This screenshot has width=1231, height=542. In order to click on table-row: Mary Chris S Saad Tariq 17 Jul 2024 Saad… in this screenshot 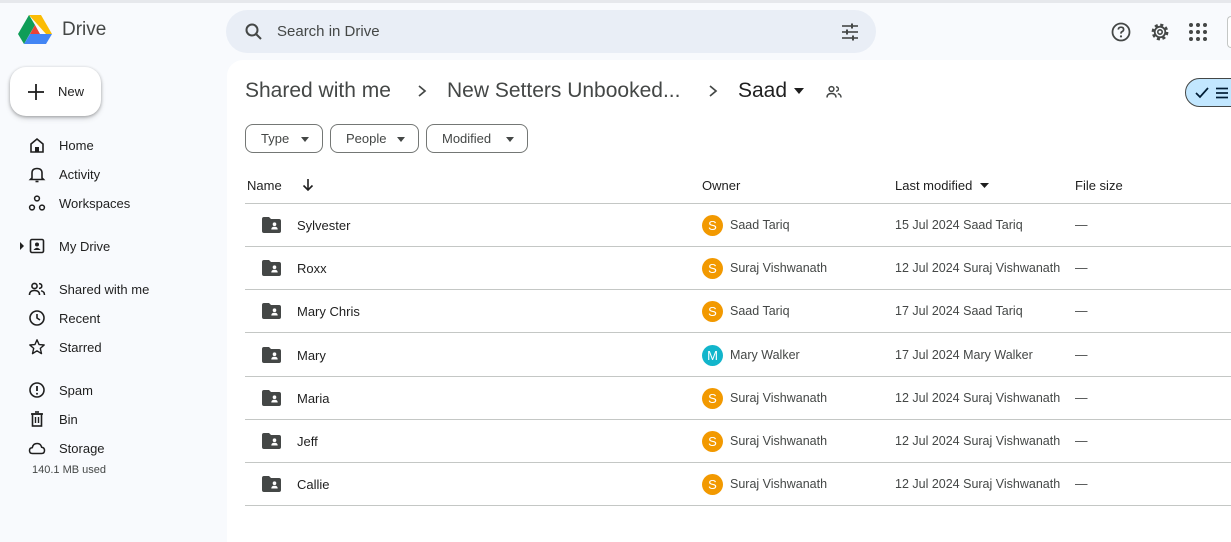, I will do `click(738, 312)`.